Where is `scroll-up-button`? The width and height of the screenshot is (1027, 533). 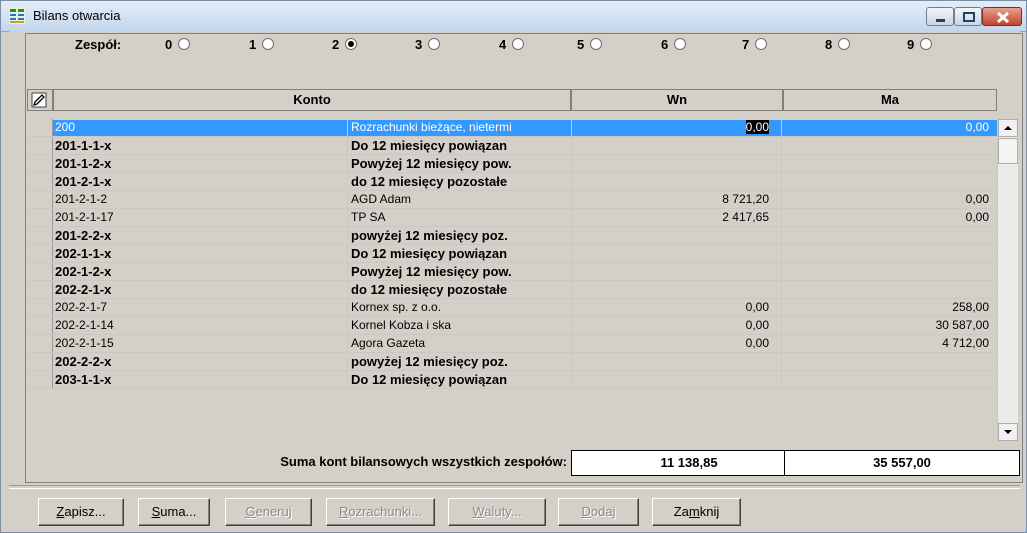
scroll-up-button is located at coordinates (1008, 128).